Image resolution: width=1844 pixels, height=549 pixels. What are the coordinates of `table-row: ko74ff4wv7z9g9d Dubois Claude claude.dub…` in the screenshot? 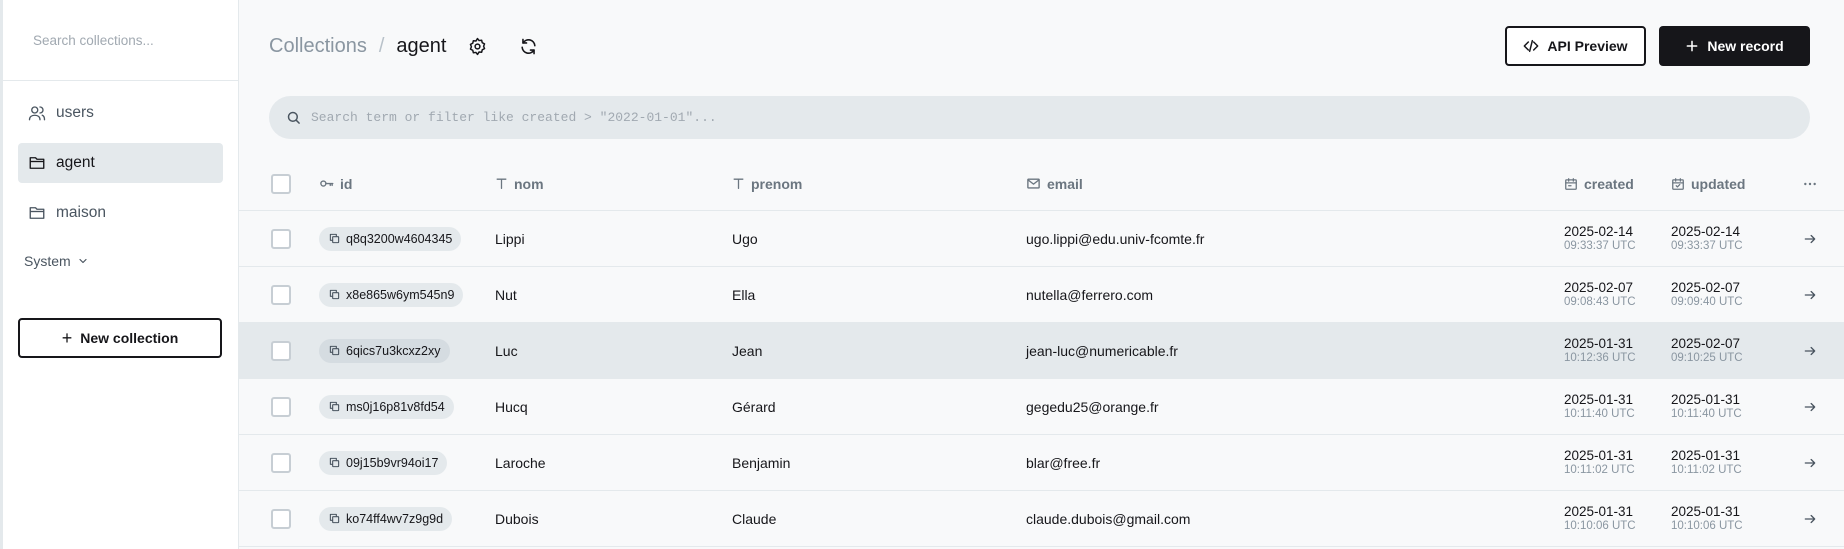 It's located at (1041, 519).